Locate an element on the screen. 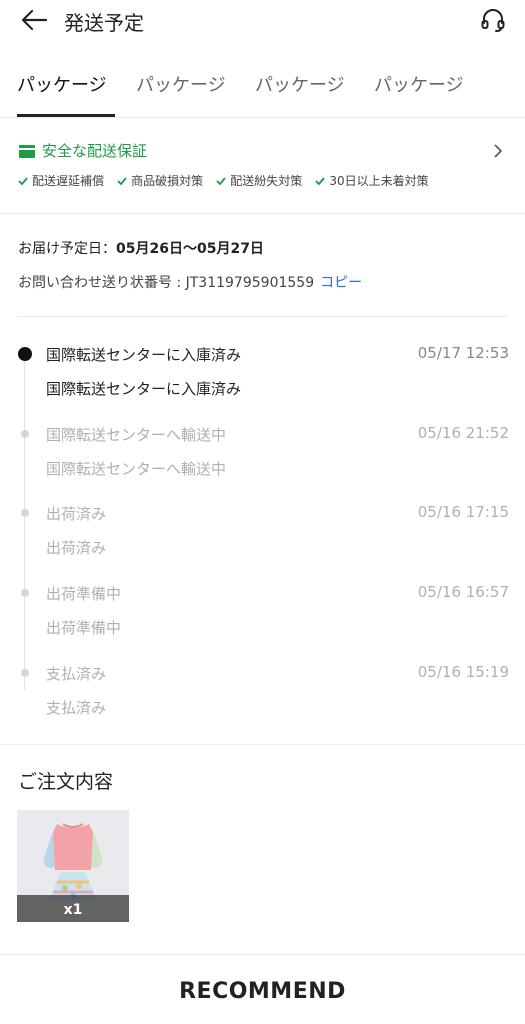 This screenshot has width=525, height=1024. guarantee-item: 30日以上未着対策 is located at coordinates (372, 181).